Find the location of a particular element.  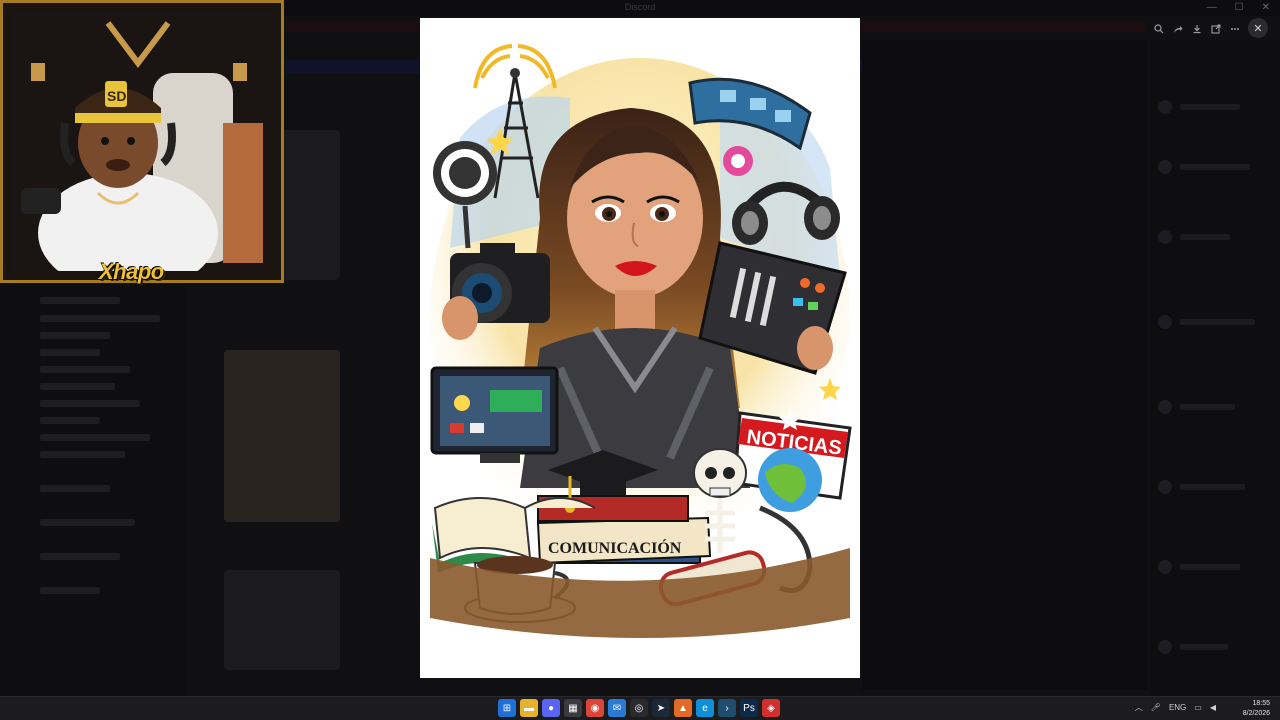

microphone-icon: 🎤︎ is located at coordinates (1156, 707).